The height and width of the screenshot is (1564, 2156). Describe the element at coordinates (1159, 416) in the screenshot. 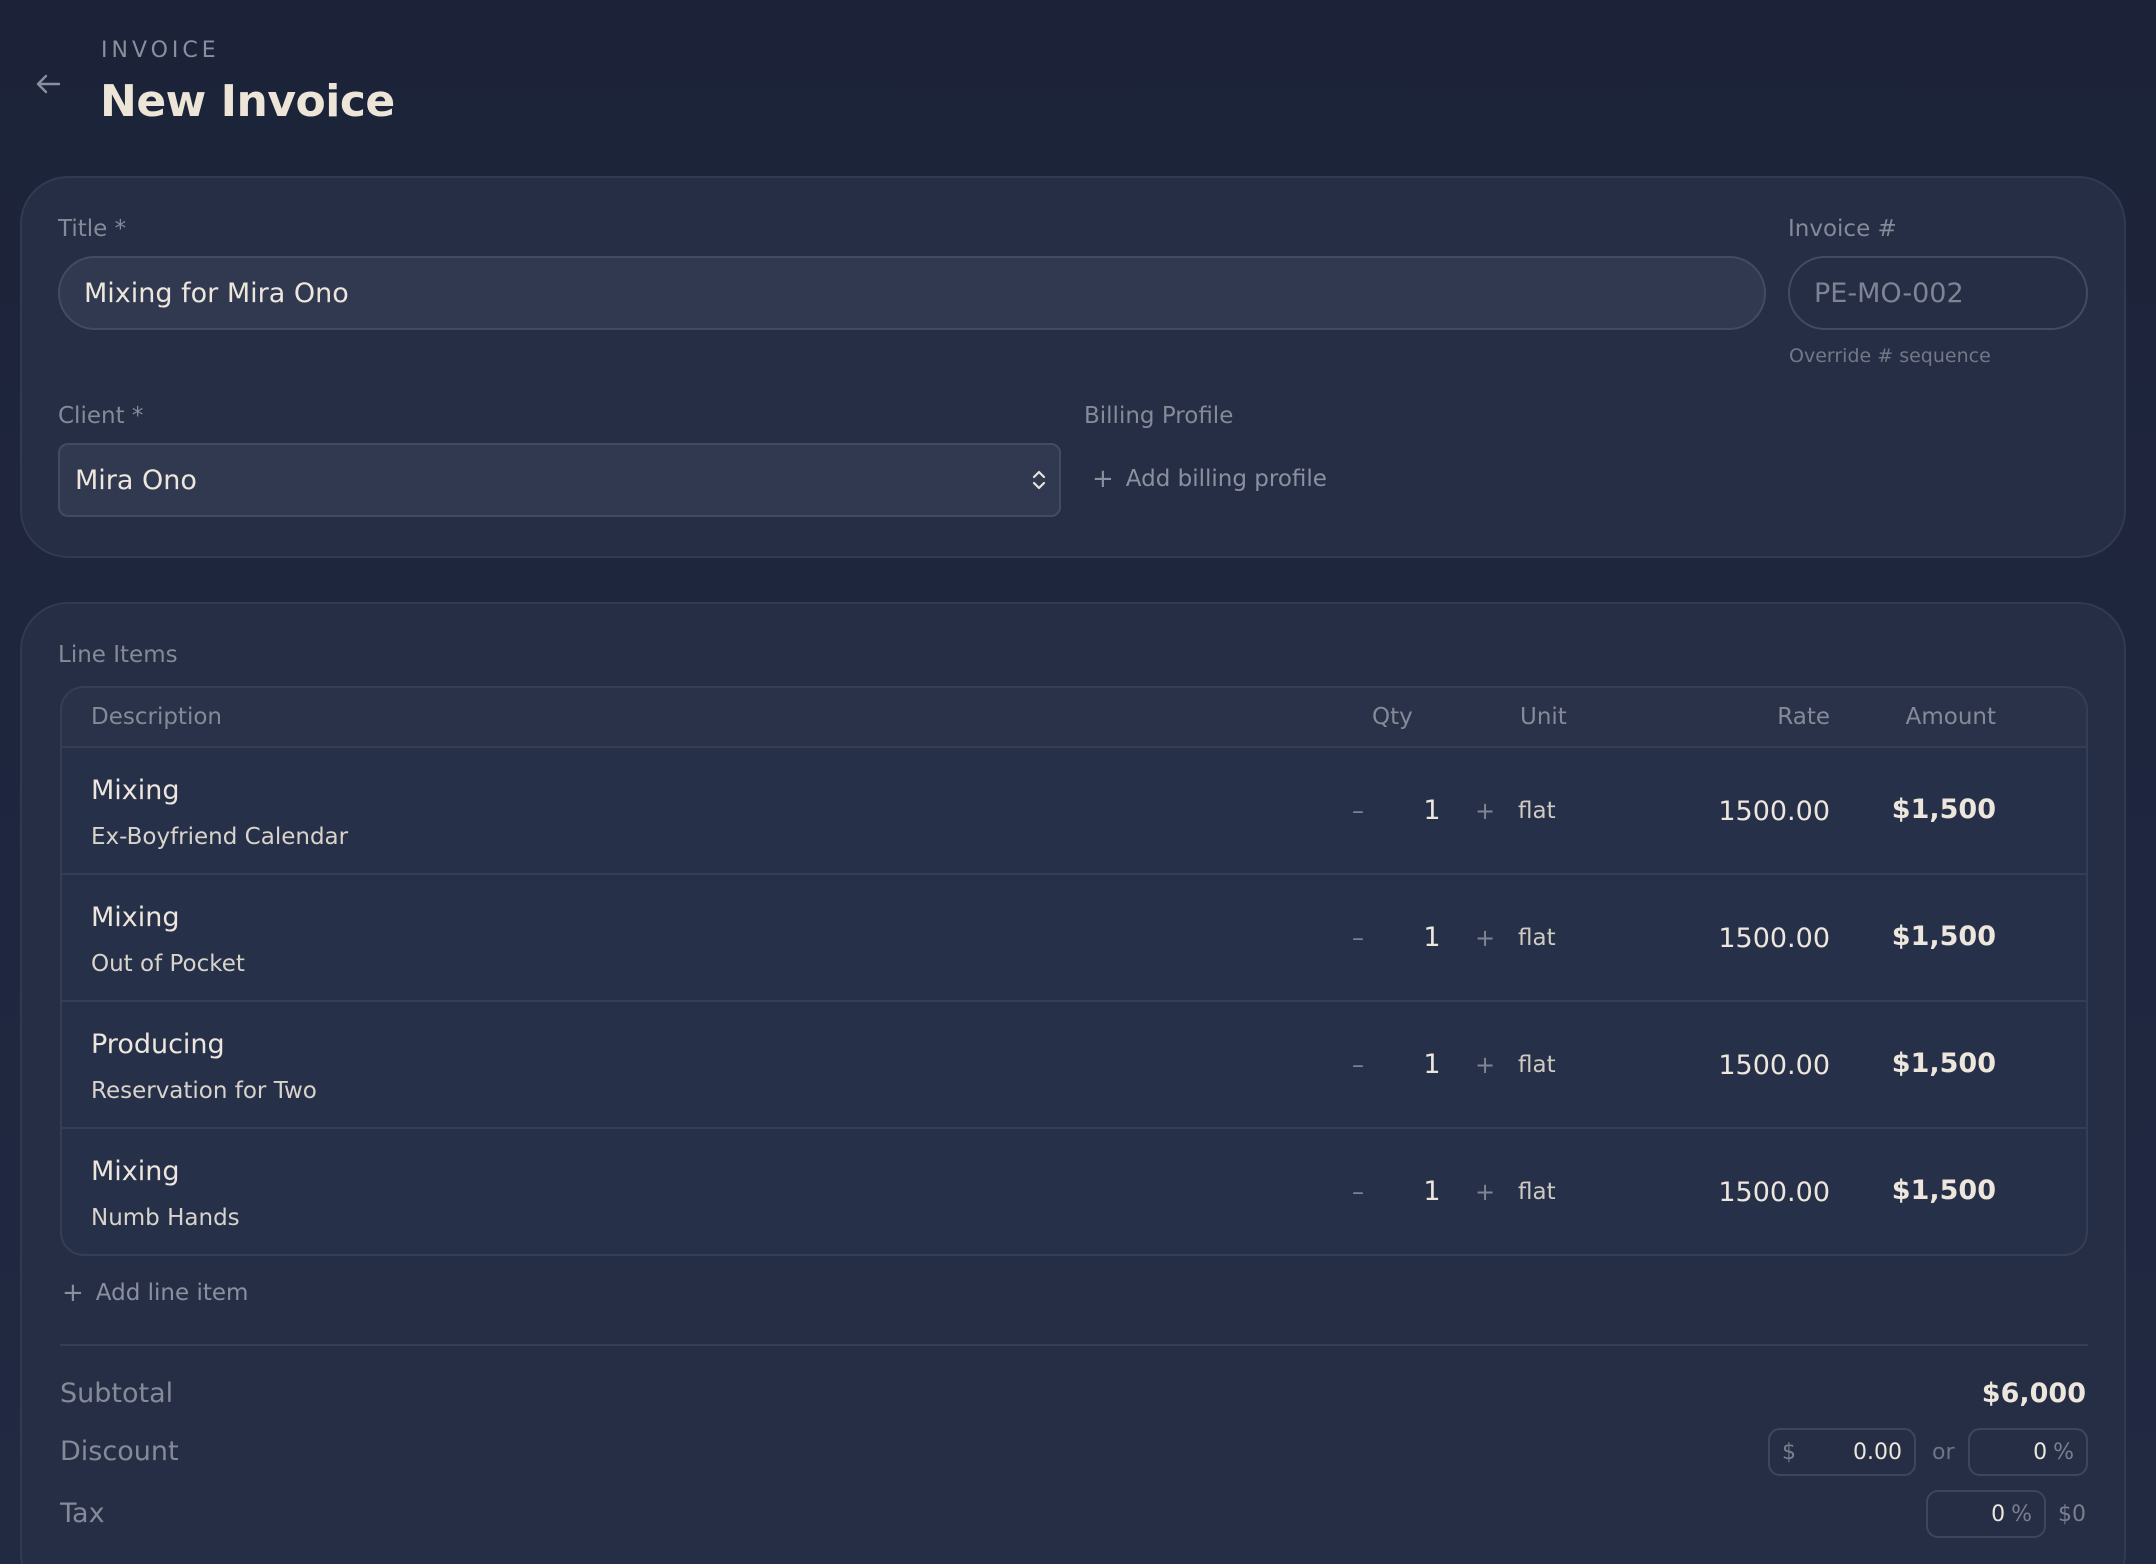

I see `billing-profile-label: Billing Profile` at that location.